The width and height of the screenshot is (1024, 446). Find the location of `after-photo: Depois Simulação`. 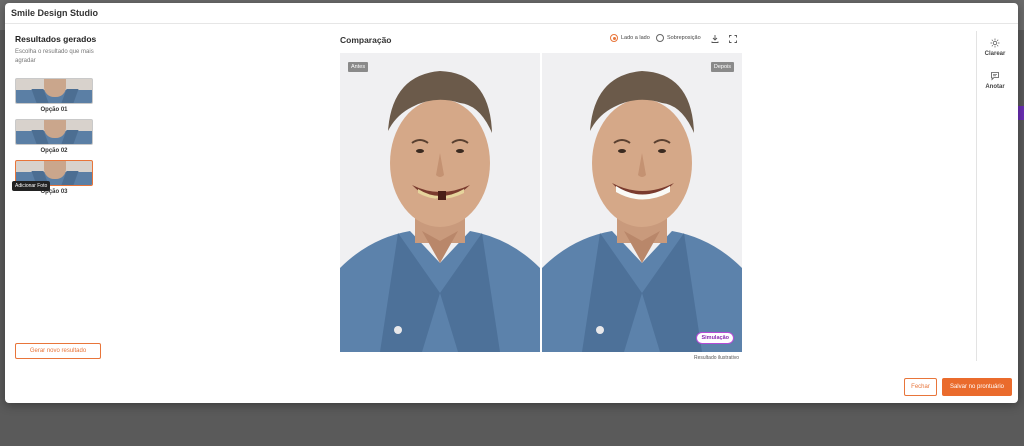

after-photo: Depois Simulação is located at coordinates (642, 202).